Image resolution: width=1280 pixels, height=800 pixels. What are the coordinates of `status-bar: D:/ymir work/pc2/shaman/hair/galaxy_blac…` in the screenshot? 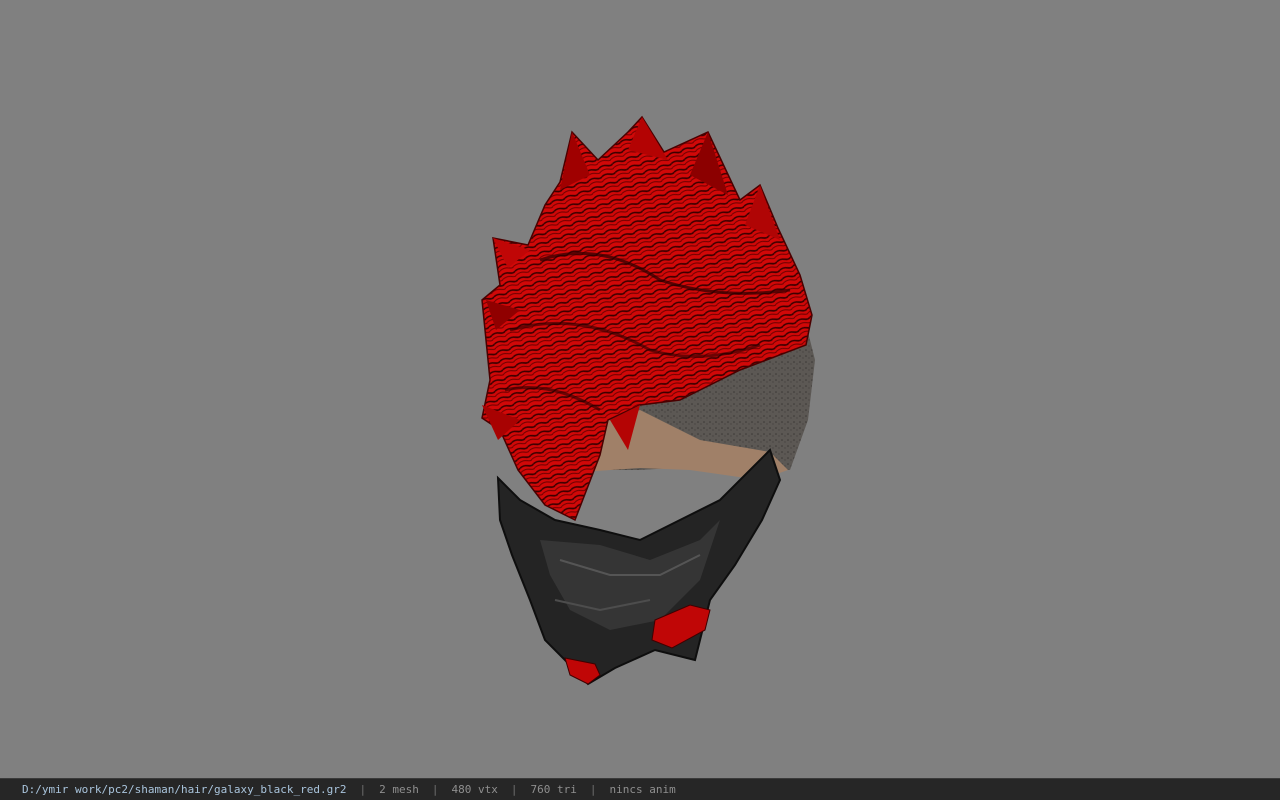 It's located at (640, 789).